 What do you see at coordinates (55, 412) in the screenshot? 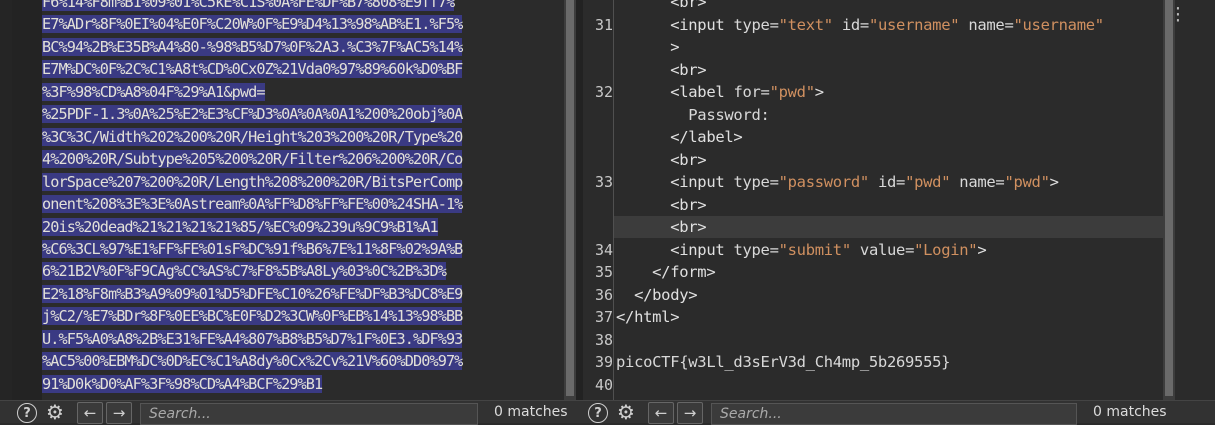
I see `gear-icon: ⚙` at bounding box center [55, 412].